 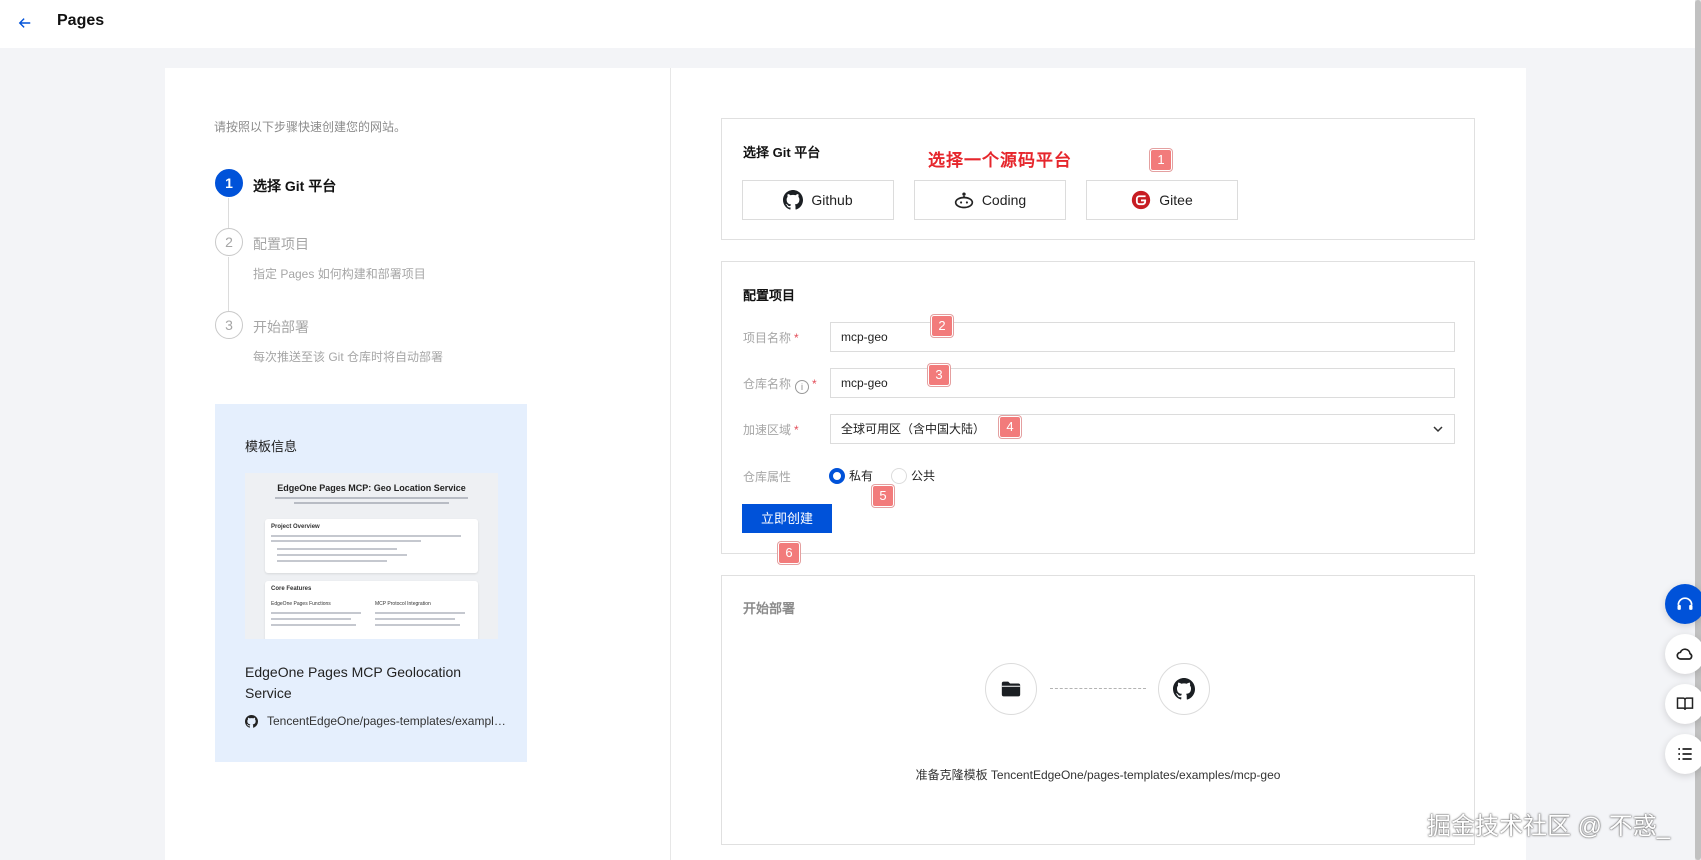 I want to click on repo-name-input: mcp-geo, so click(x=1142, y=383).